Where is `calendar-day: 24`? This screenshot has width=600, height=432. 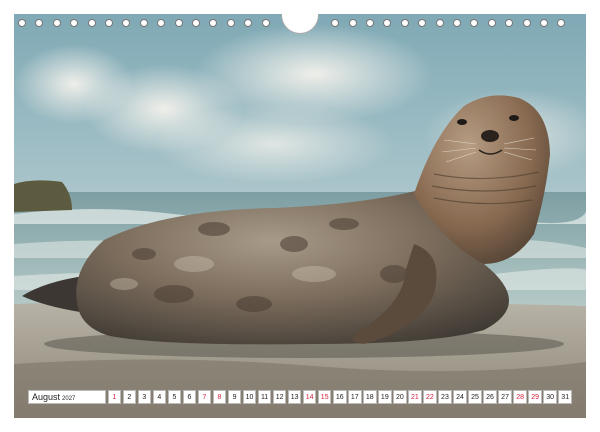 calendar-day: 24 is located at coordinates (460, 397).